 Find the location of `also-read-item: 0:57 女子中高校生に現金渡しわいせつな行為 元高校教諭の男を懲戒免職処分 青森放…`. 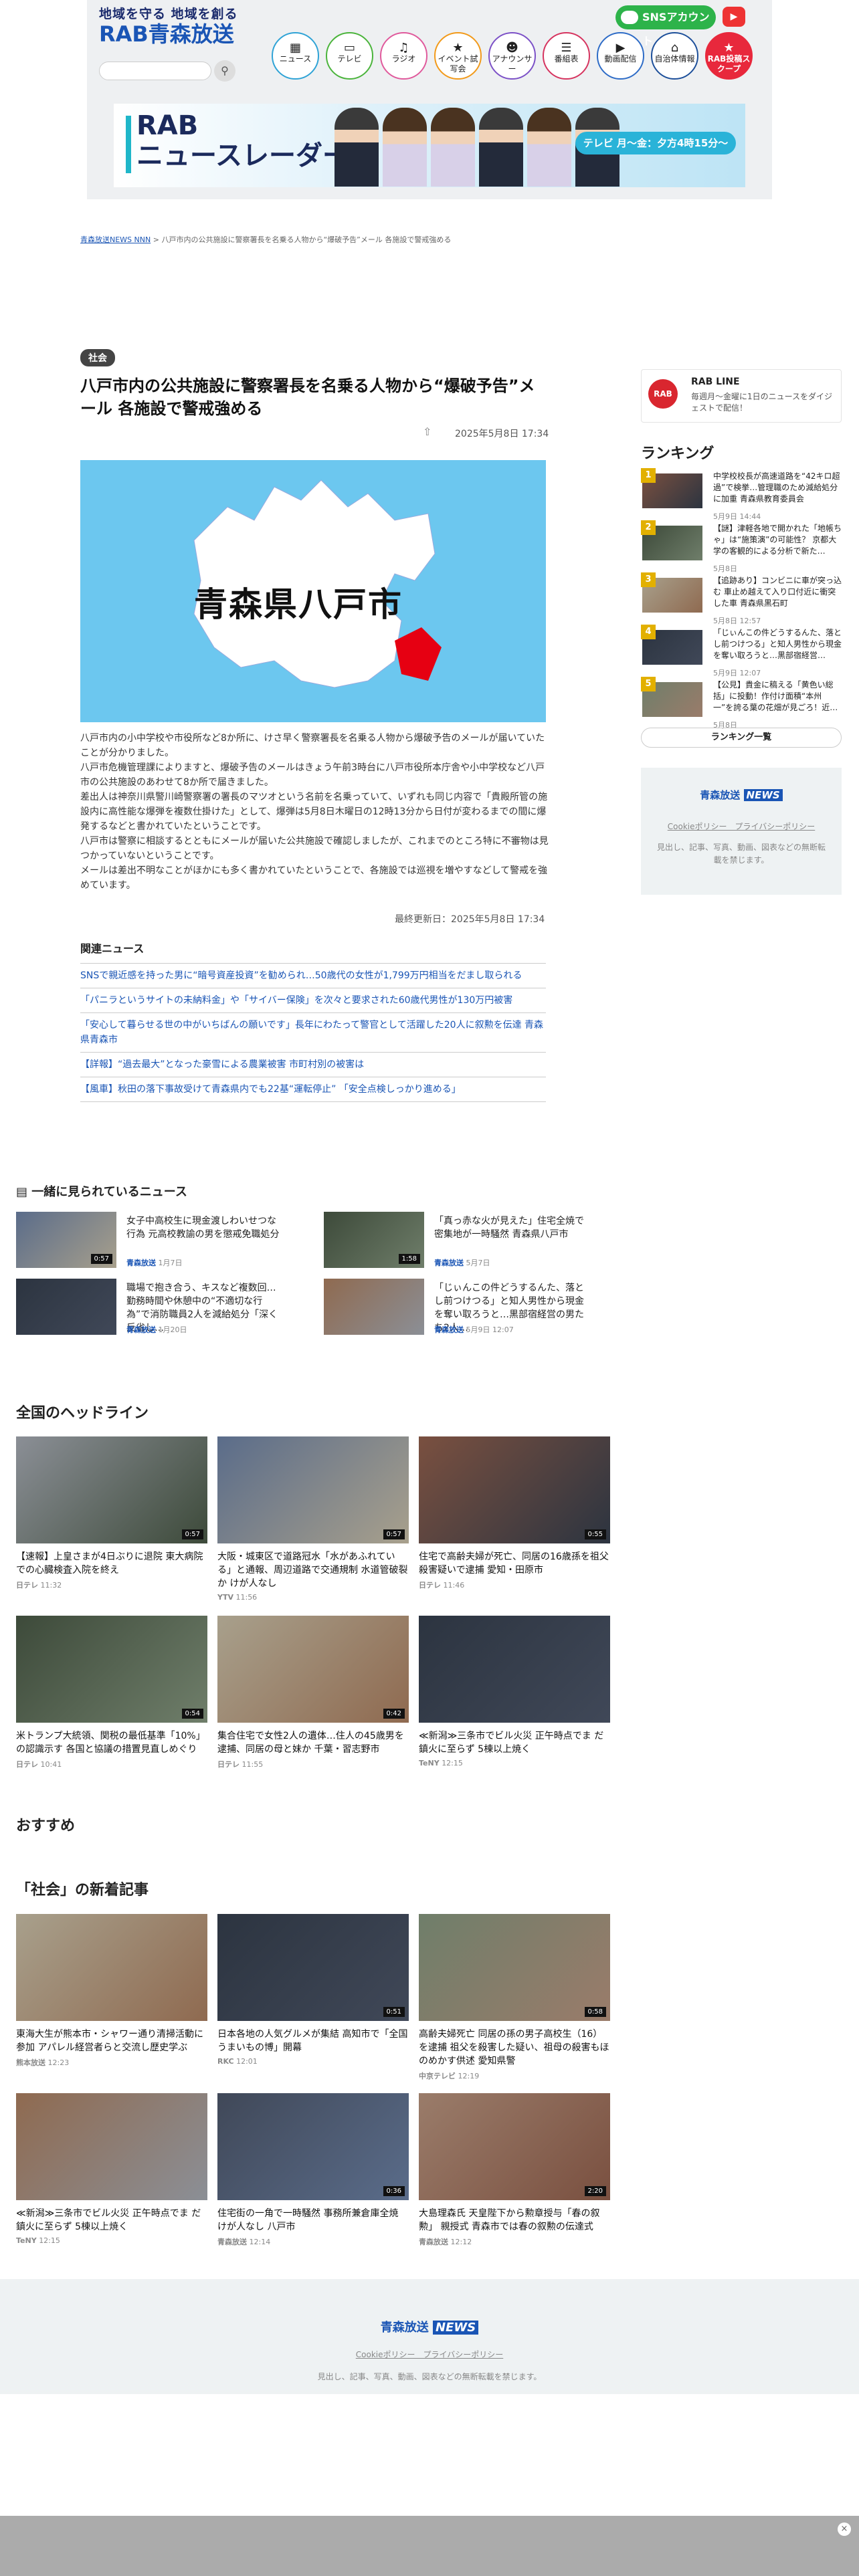

also-read-item: 0:57 女子中高校生に現金渡しわいせつな行為 元高校教諭の男を懲戒免職処分 青森放… is located at coordinates (163, 1240).